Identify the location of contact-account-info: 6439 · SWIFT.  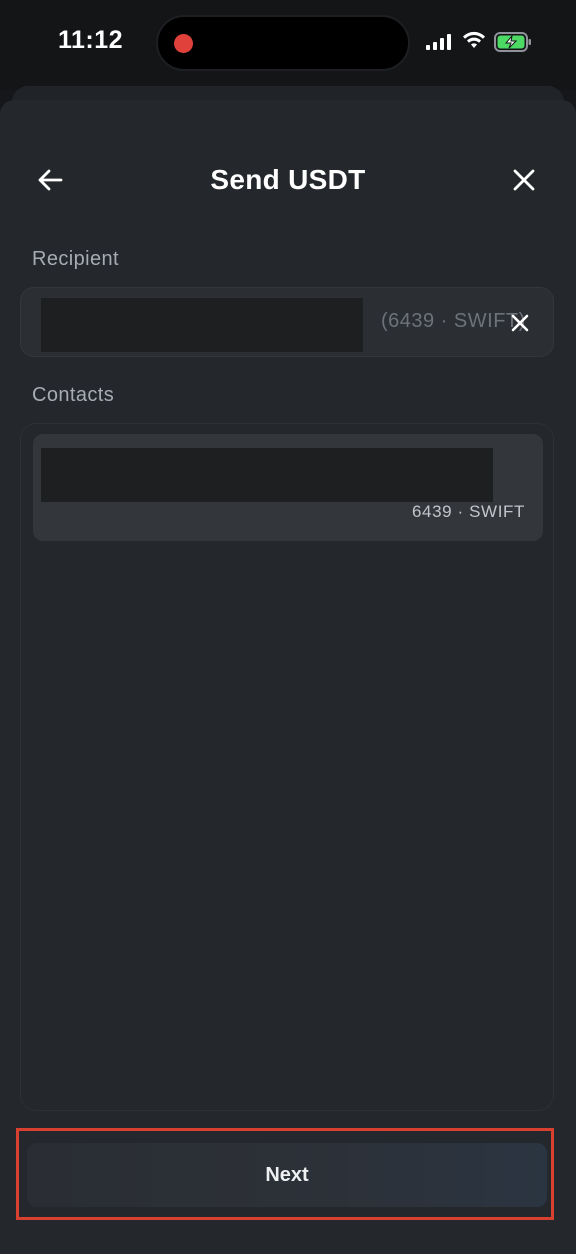
(468, 511).